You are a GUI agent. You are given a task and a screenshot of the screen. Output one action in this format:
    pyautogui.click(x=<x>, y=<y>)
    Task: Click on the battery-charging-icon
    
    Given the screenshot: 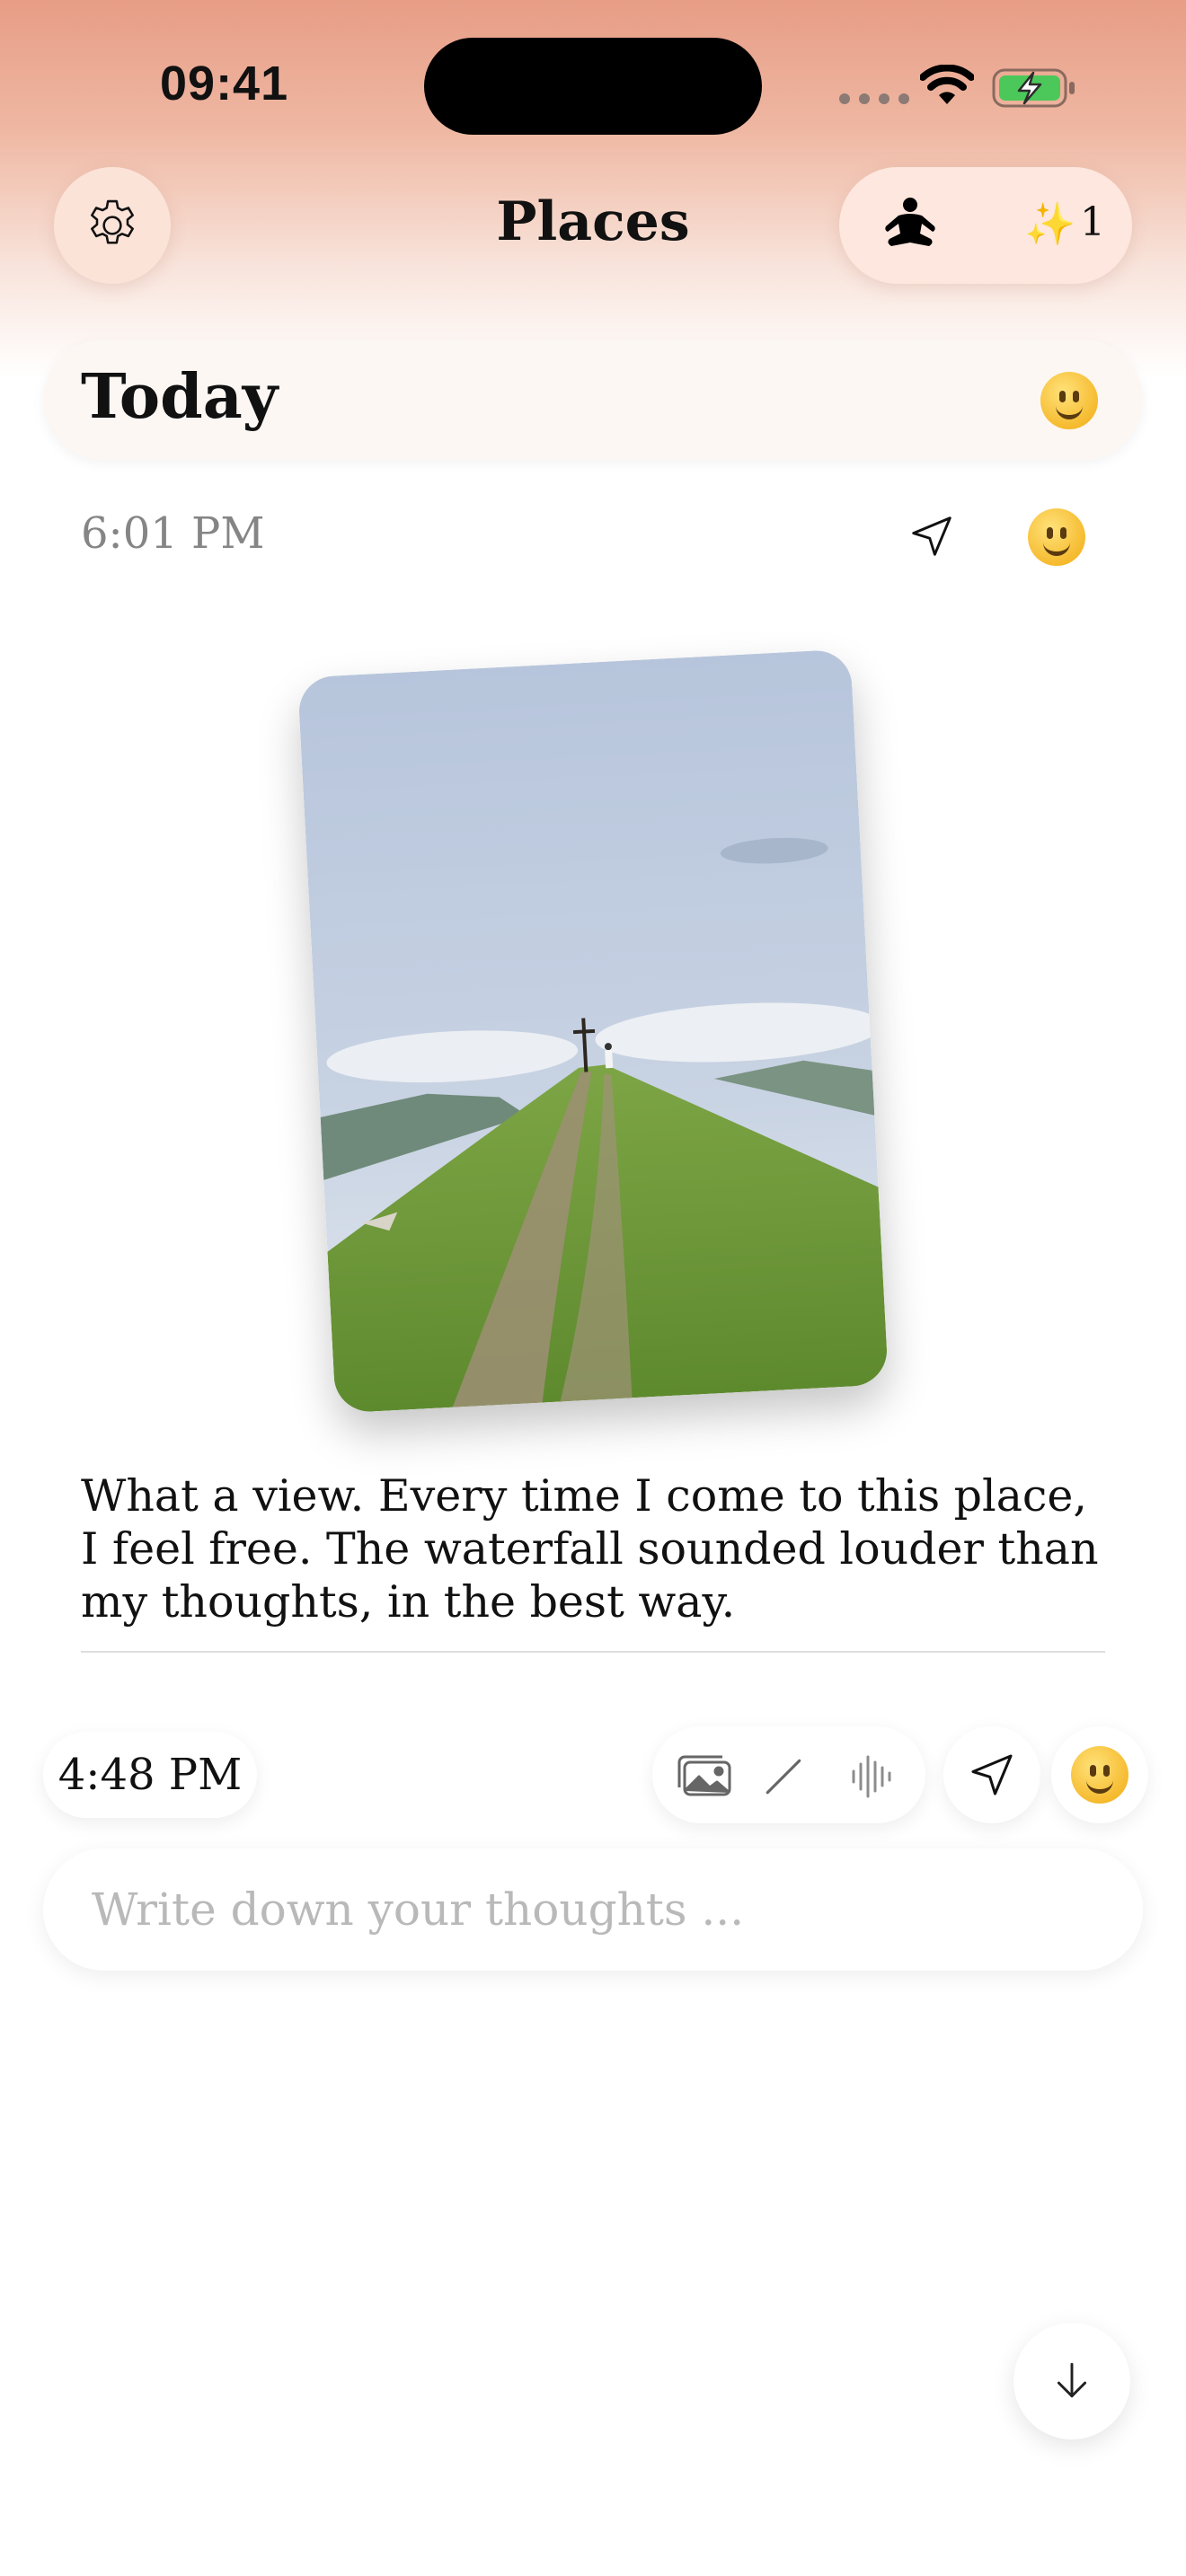 What is the action you would take?
    pyautogui.click(x=1033, y=88)
    